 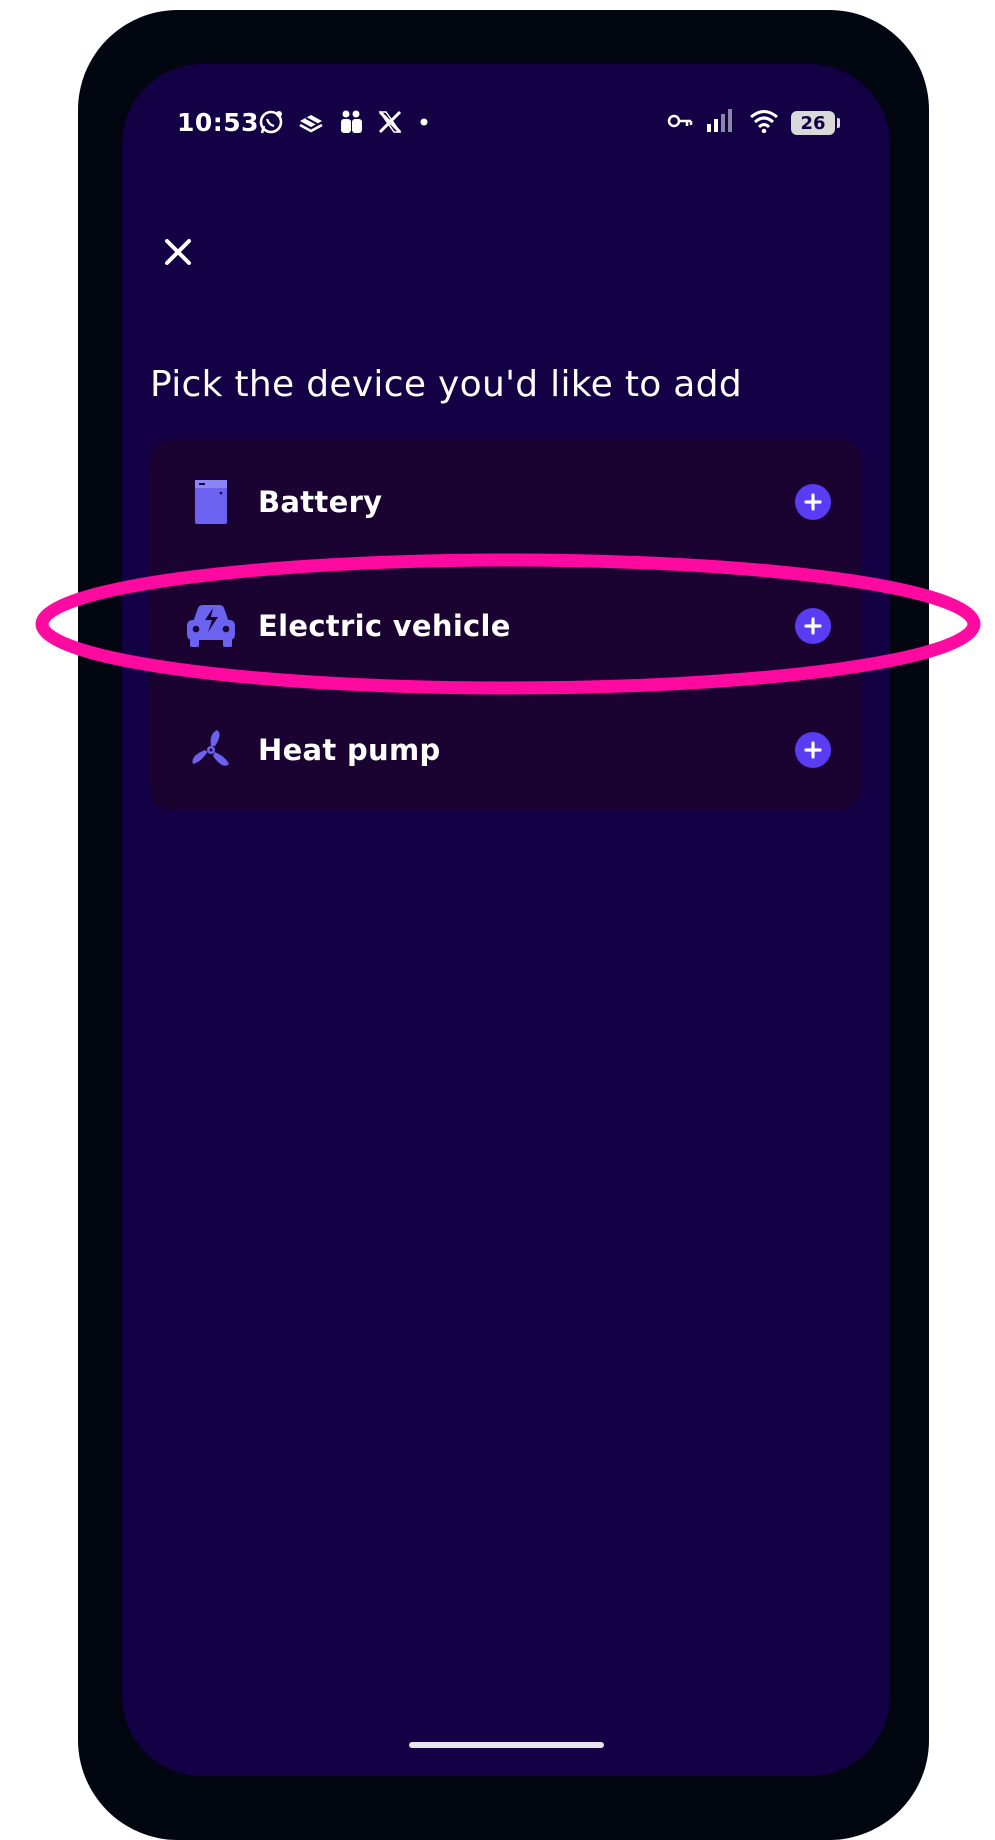 I want to click on whatsapp-icon, so click(x=271, y=122).